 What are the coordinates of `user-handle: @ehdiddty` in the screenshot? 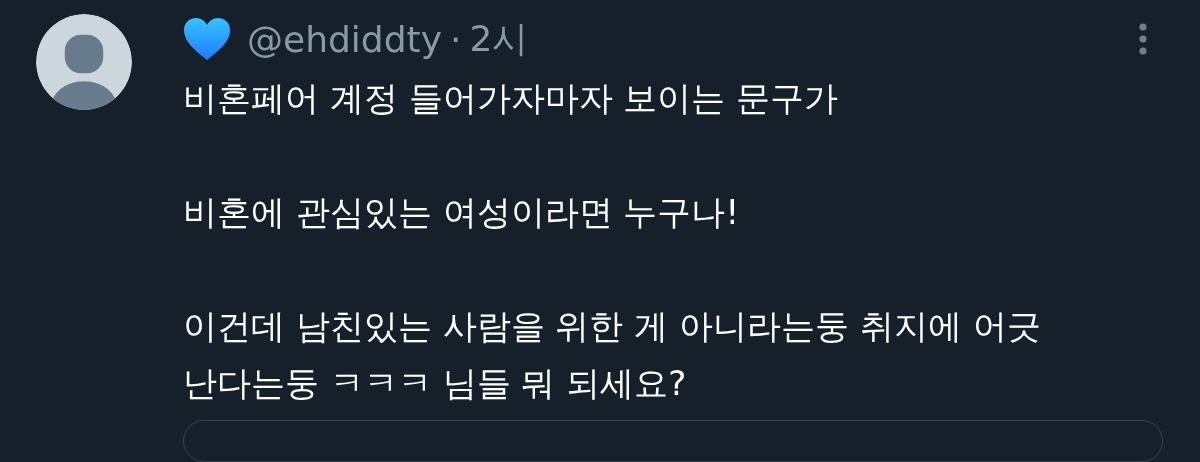 It's located at (344, 39).